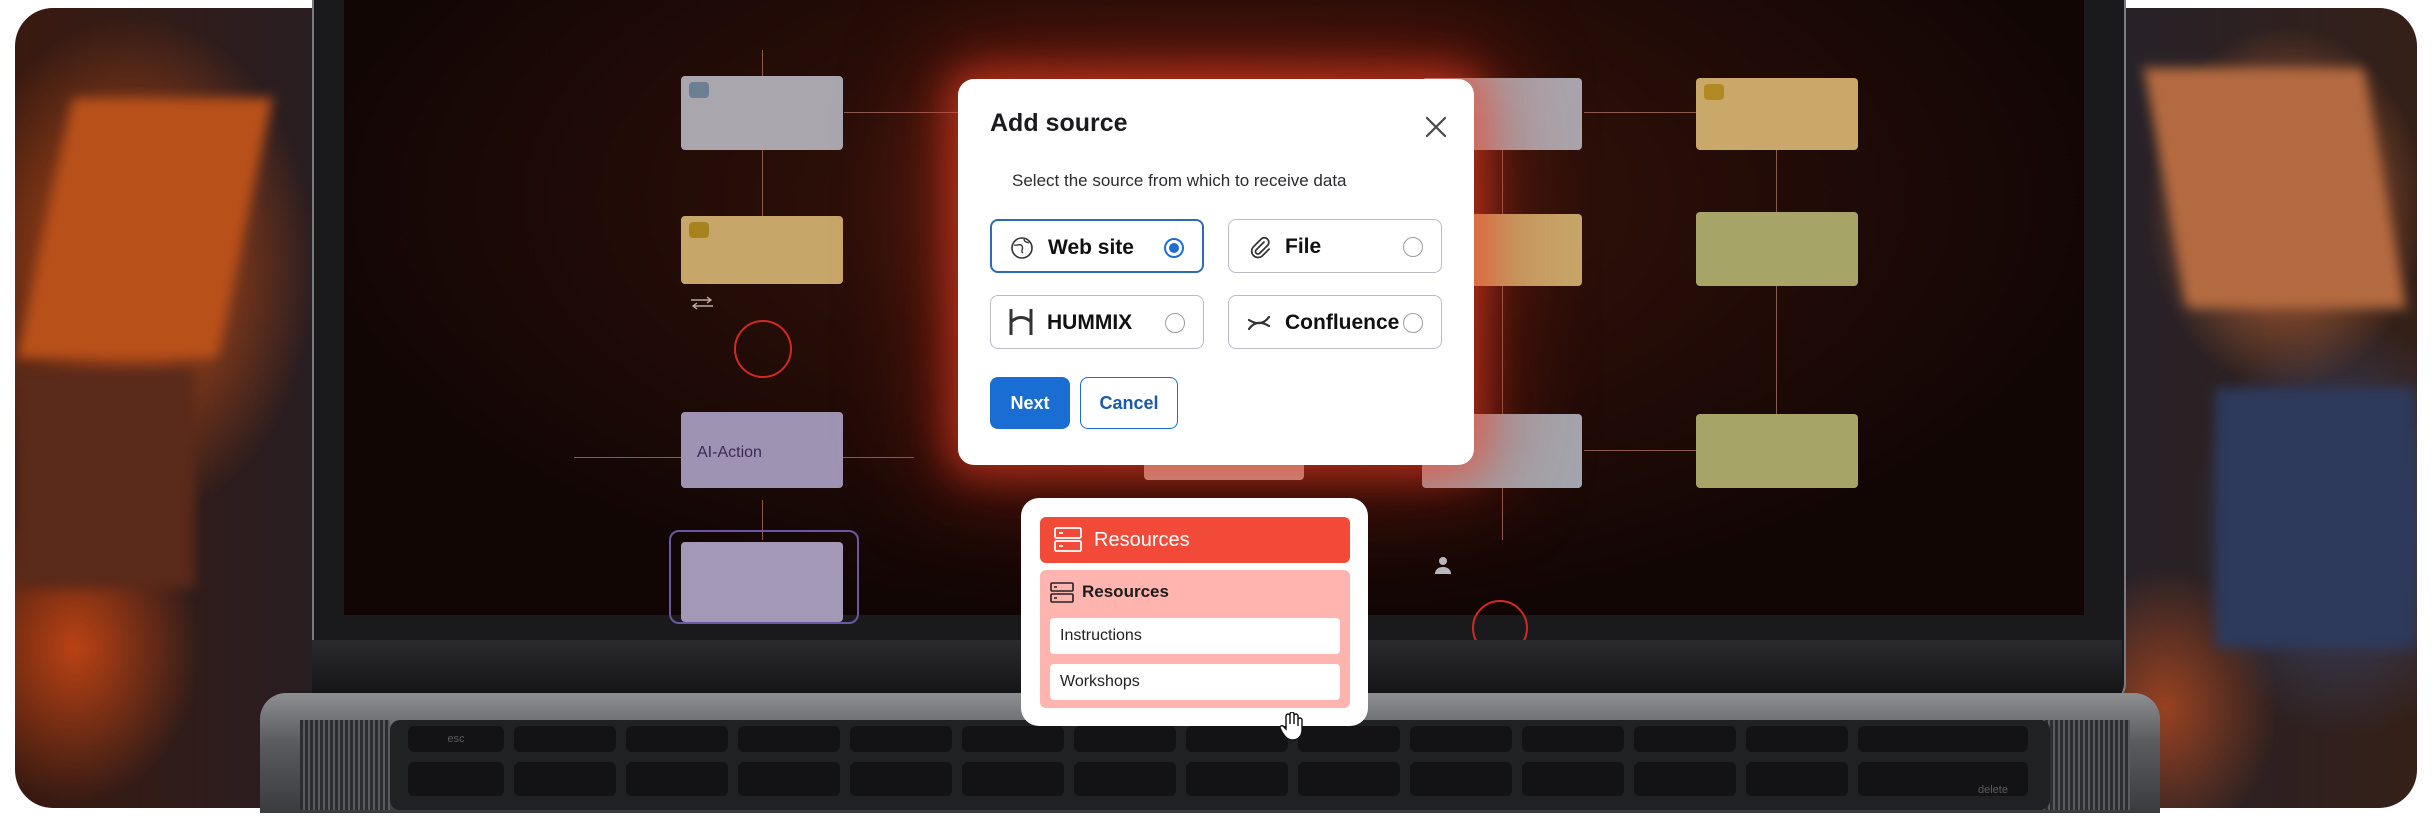 The width and height of the screenshot is (2432, 833). I want to click on next-button: Next, so click(1030, 403).